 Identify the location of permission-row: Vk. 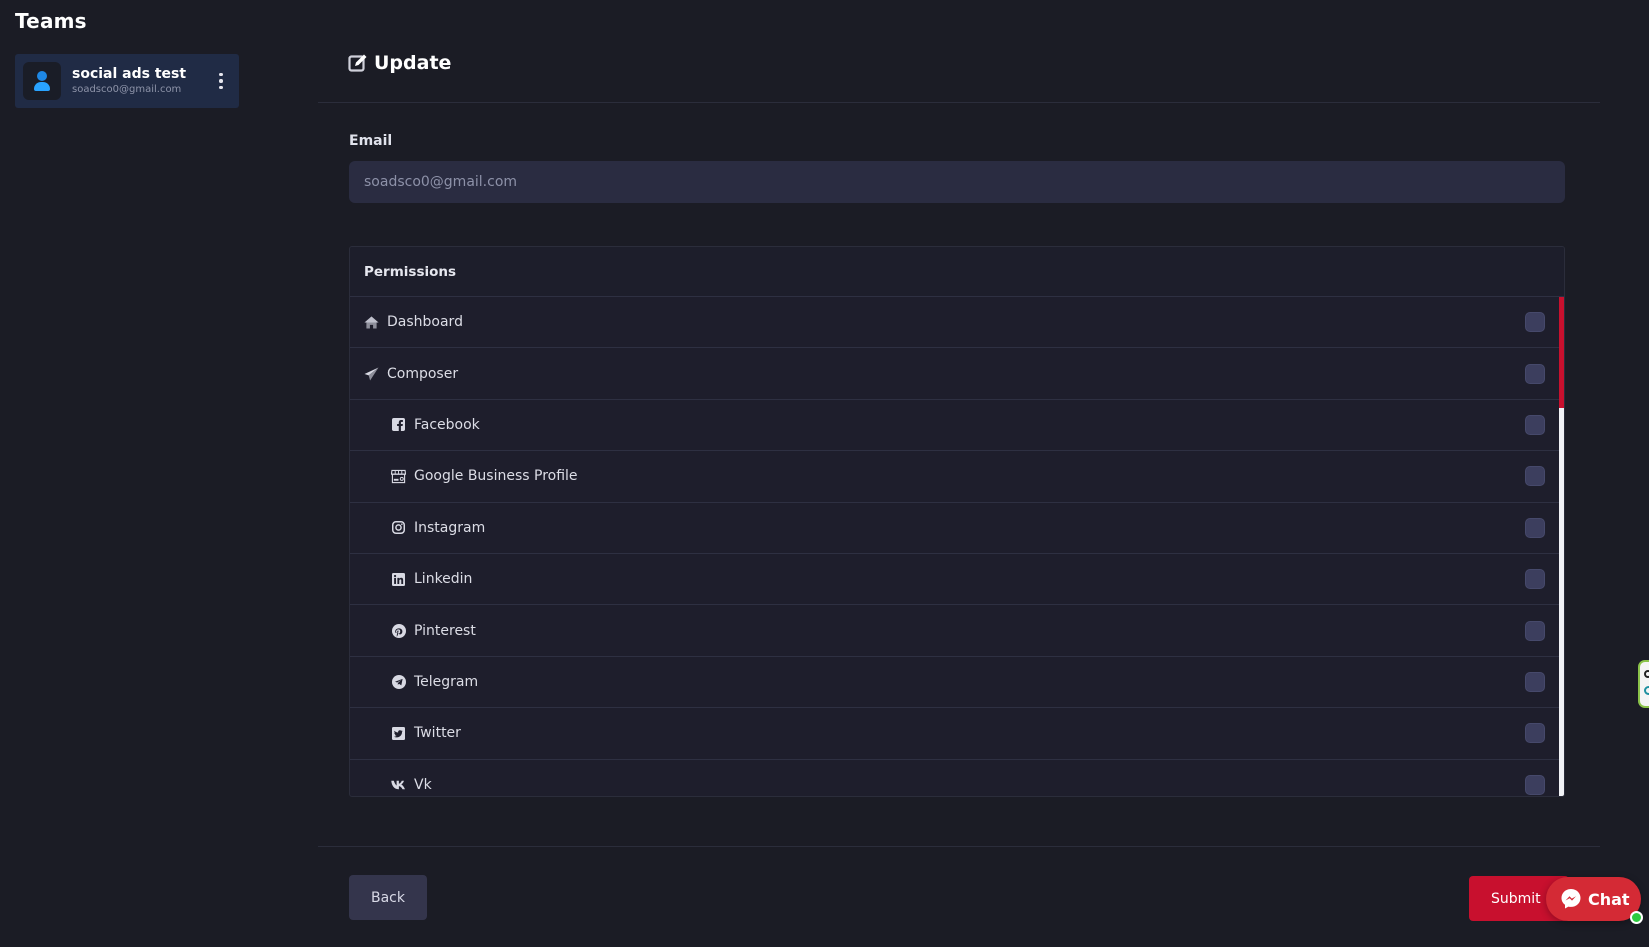
(957, 778).